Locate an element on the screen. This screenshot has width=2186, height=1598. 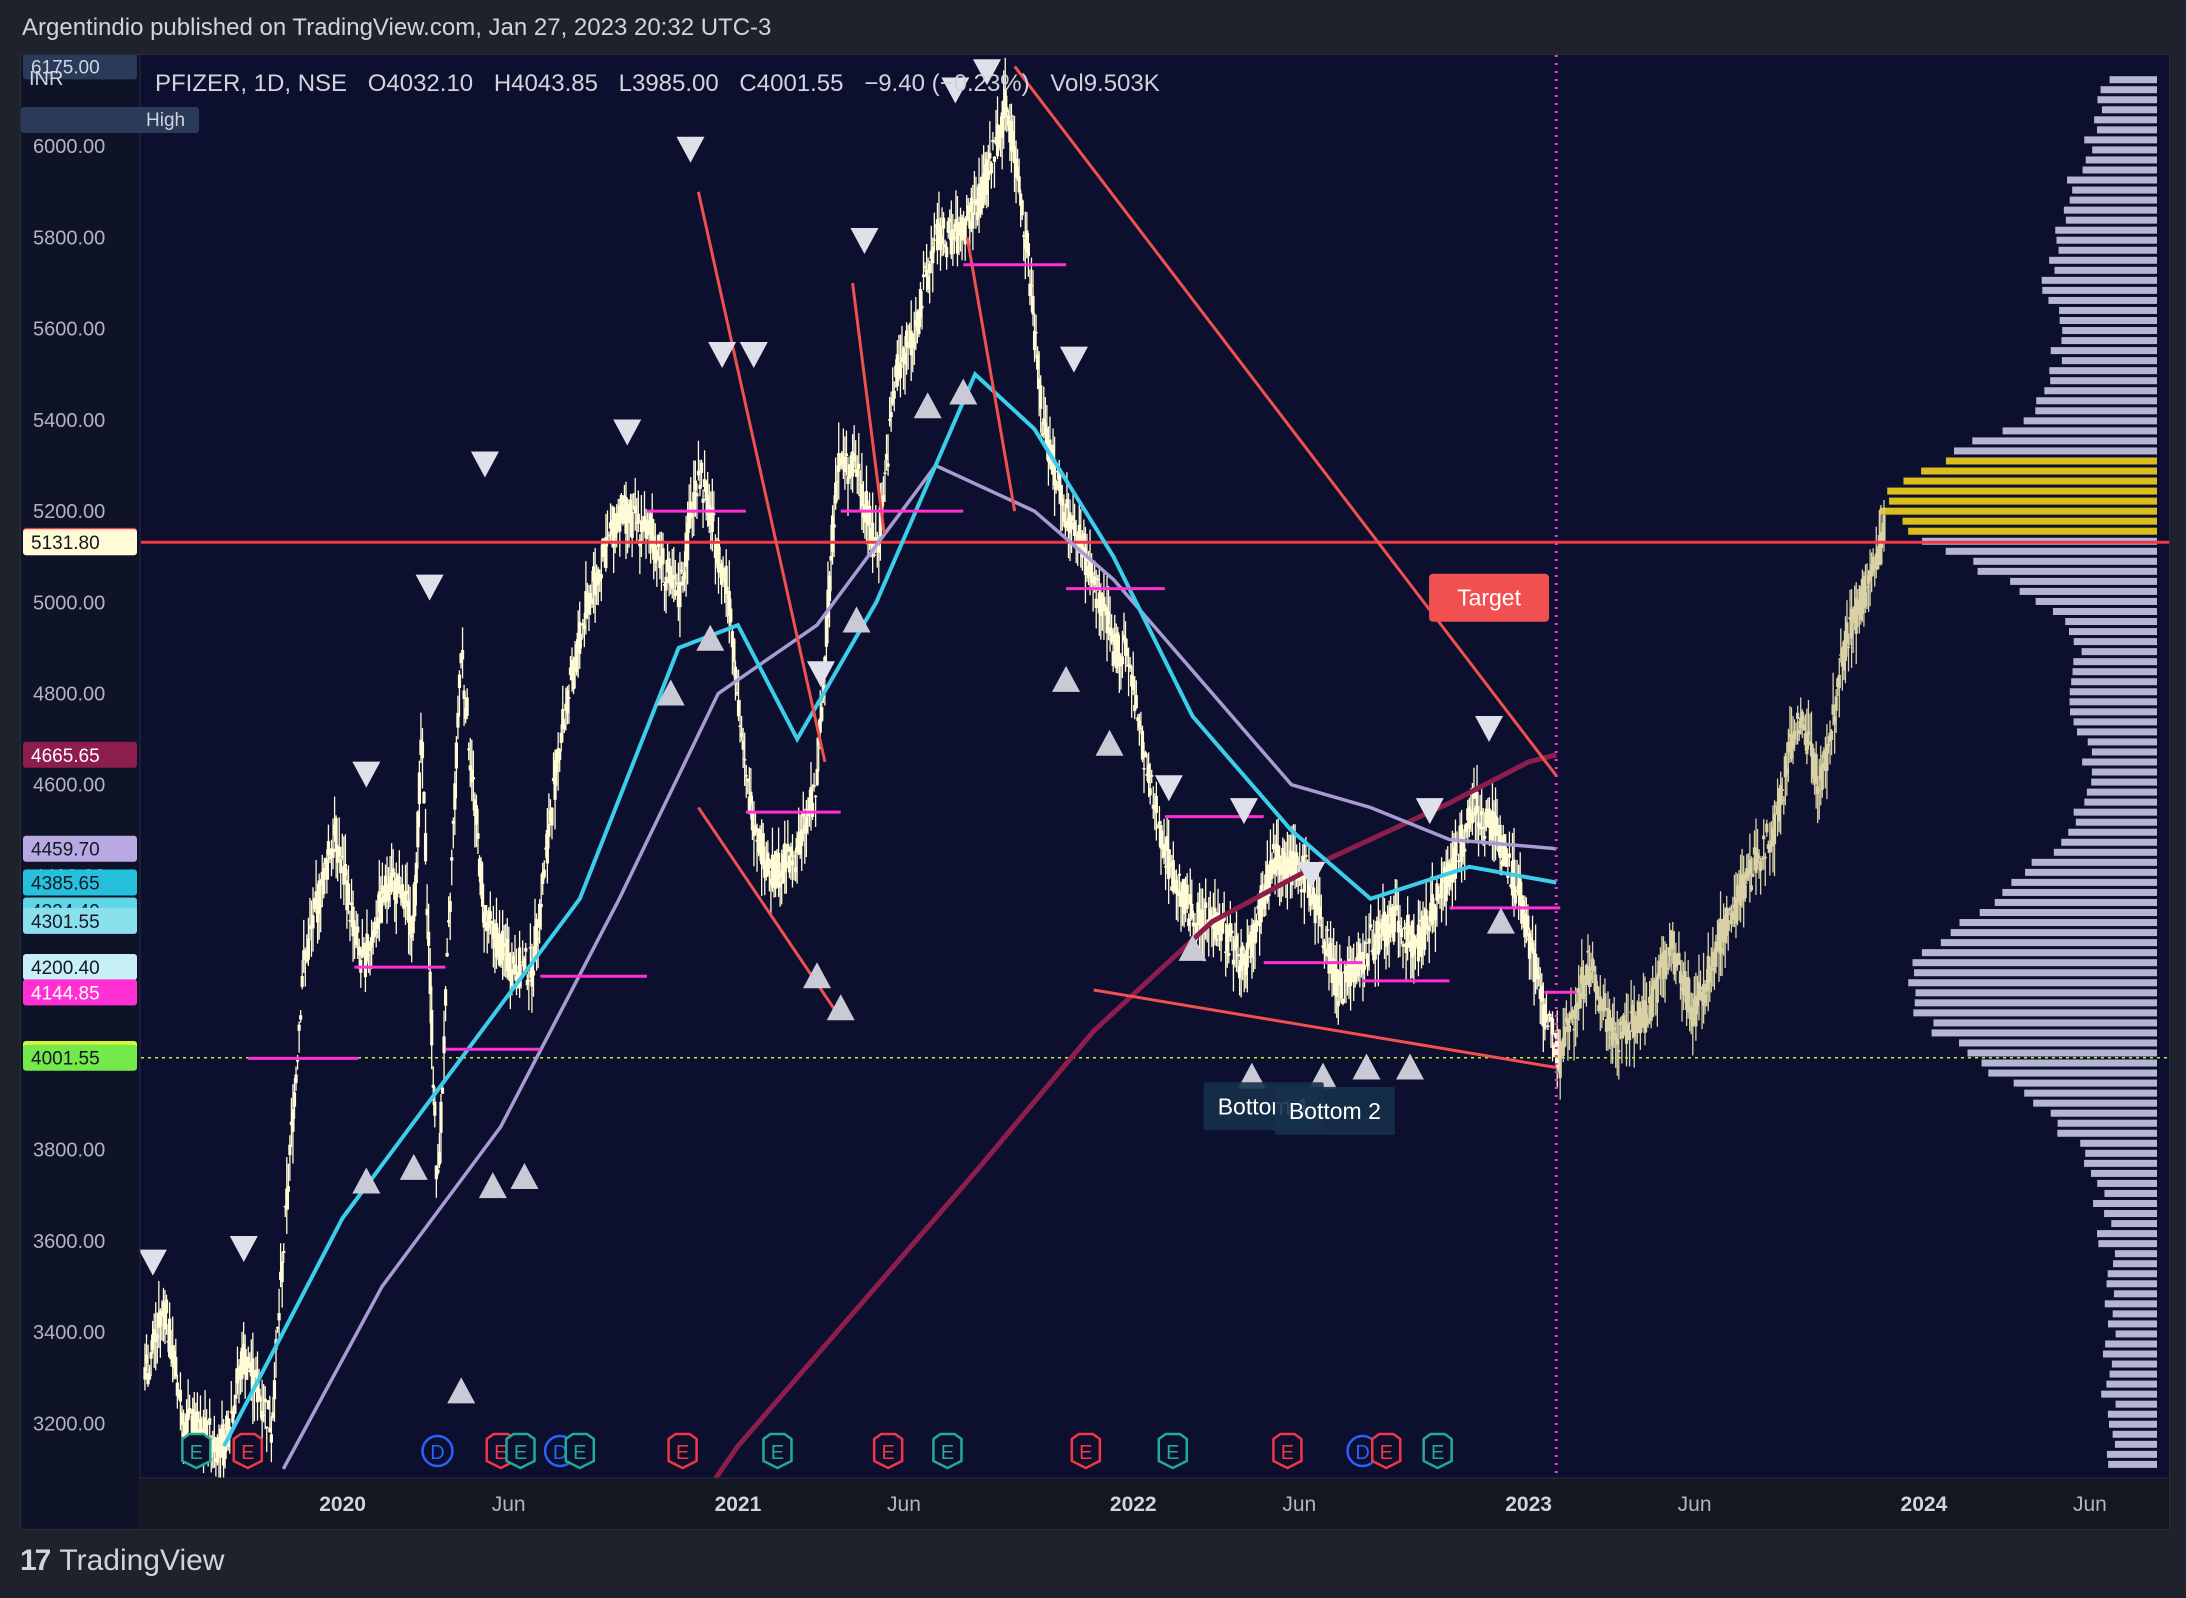
axis-price-tag-text: 4301.55 is located at coordinates (65, 922).